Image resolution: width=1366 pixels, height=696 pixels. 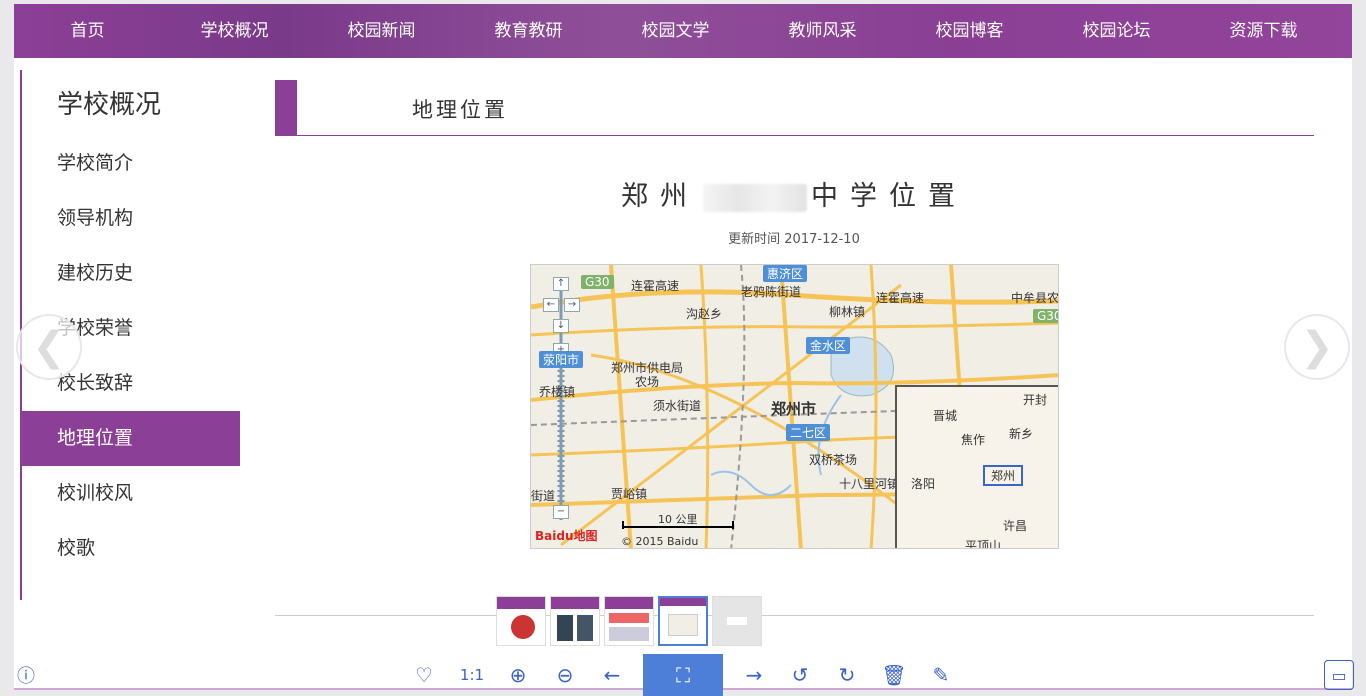 What do you see at coordinates (131, 273) in the screenshot?
I see `sidebar-item-history: 建校历史` at bounding box center [131, 273].